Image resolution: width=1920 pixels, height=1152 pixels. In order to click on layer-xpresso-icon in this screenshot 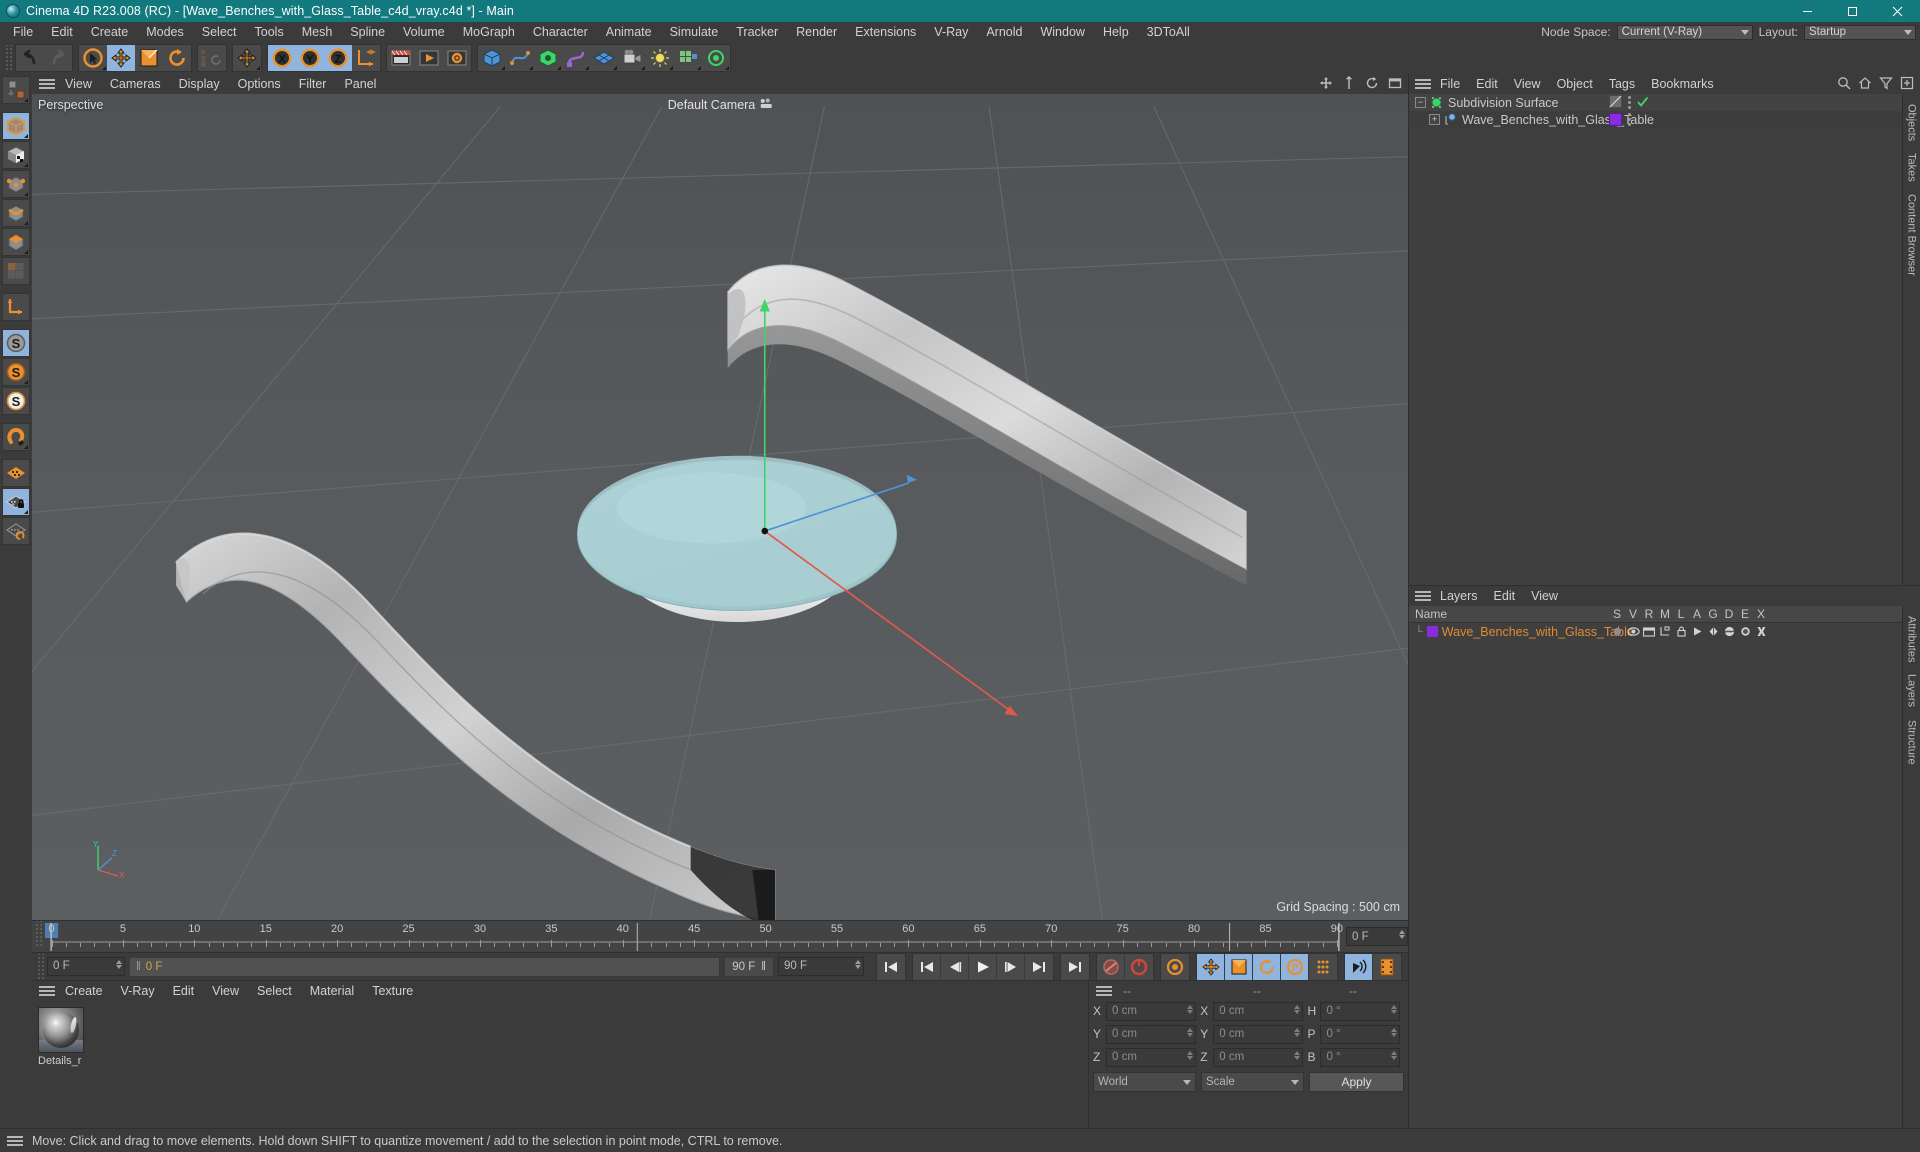, I will do `click(1761, 631)`.